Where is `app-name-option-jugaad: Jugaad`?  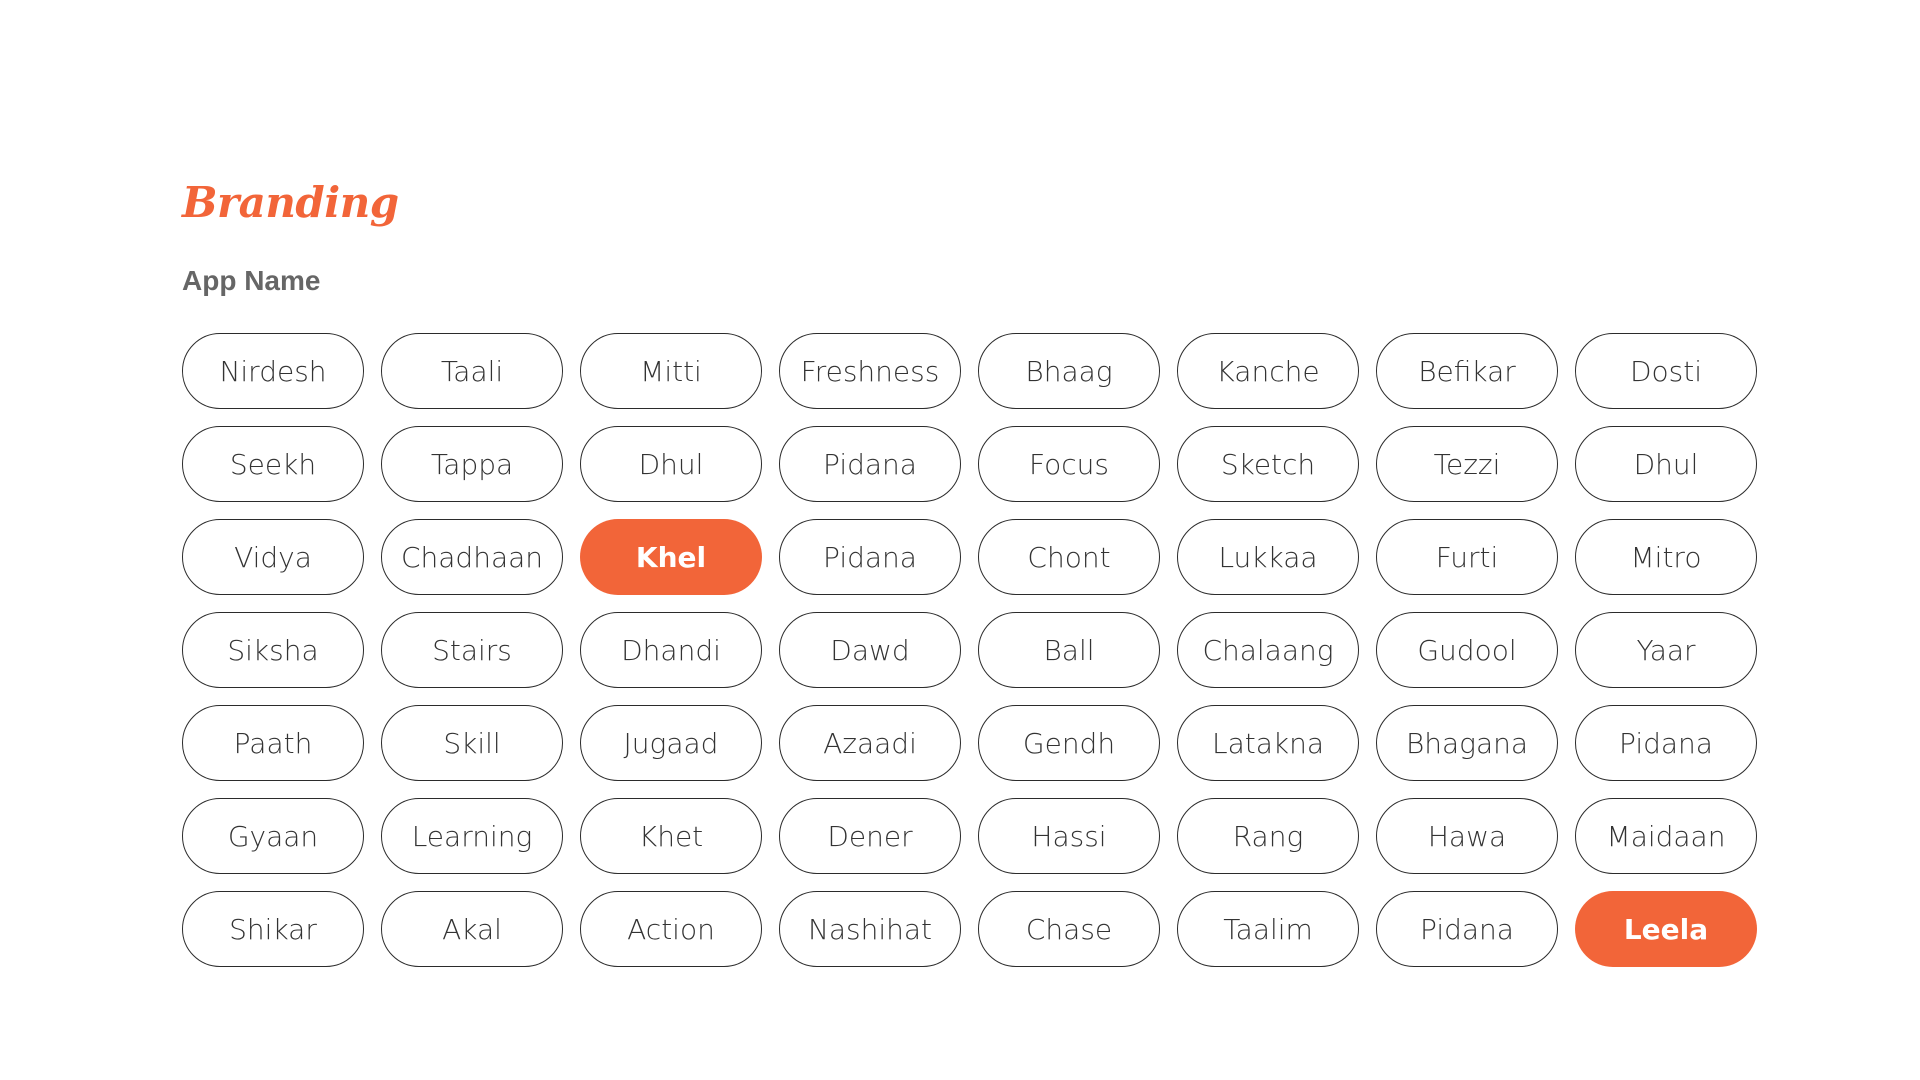 app-name-option-jugaad: Jugaad is located at coordinates (671, 743).